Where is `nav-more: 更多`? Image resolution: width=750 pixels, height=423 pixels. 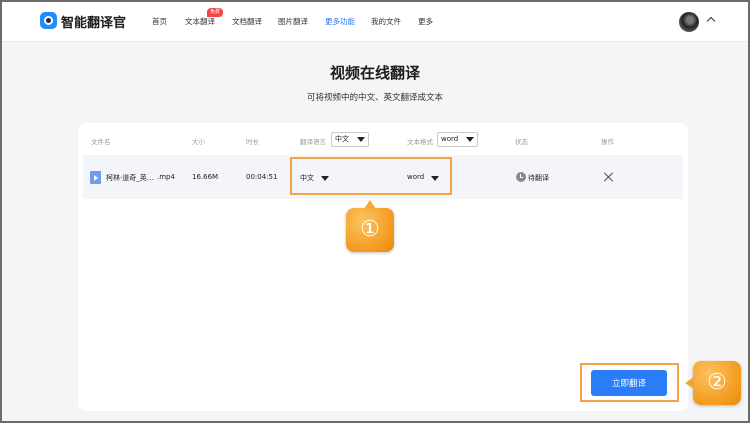
nav-more: 更多 is located at coordinates (425, 21).